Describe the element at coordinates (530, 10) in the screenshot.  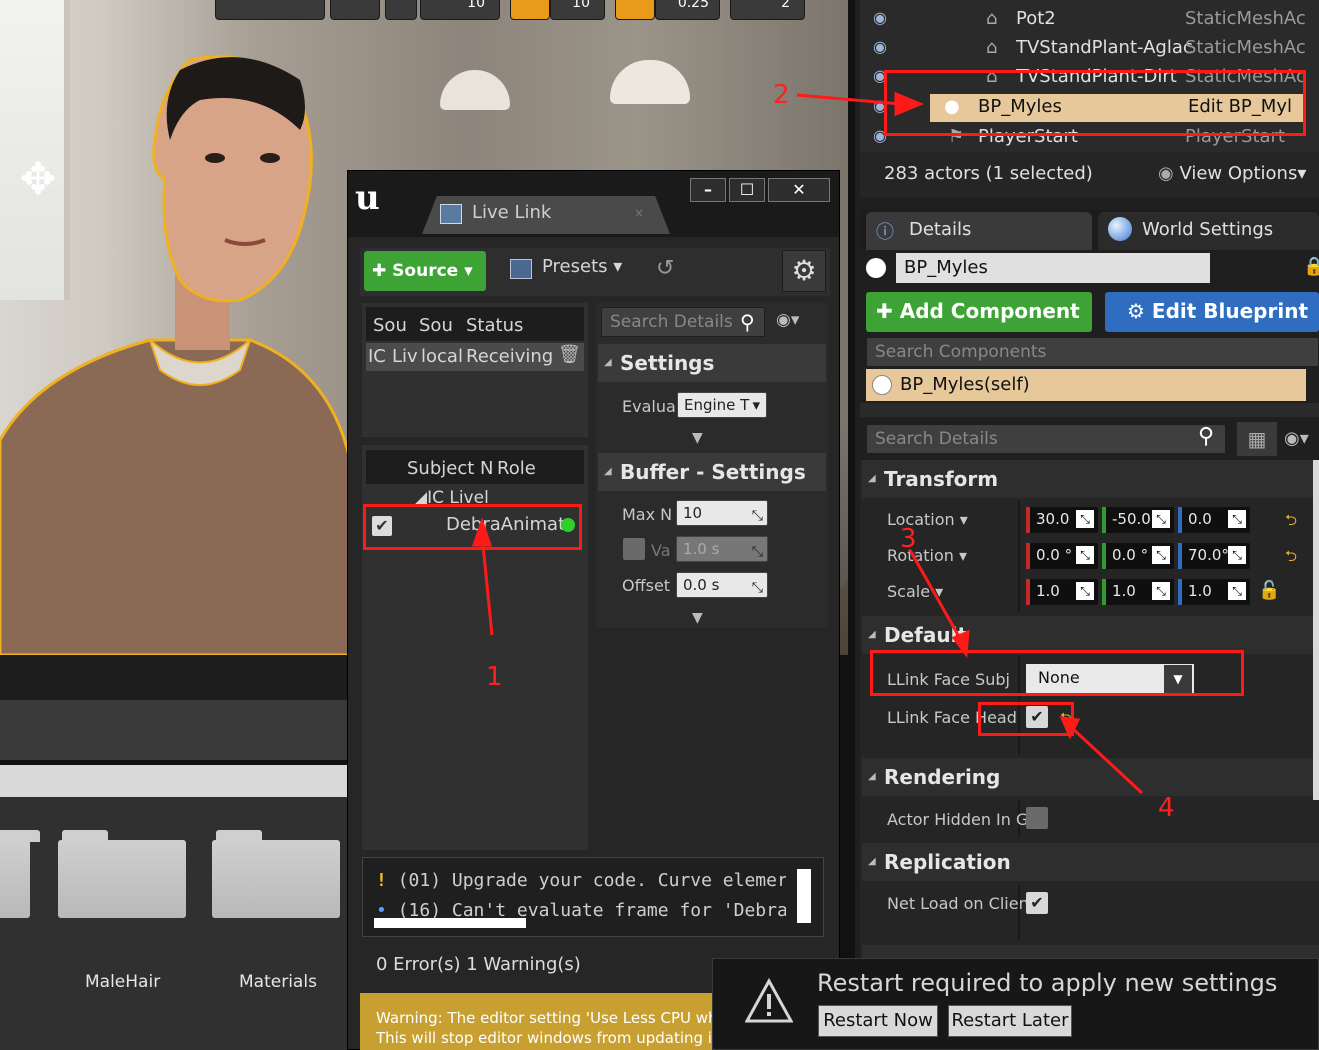
I see `rotation-snap-toggle` at that location.